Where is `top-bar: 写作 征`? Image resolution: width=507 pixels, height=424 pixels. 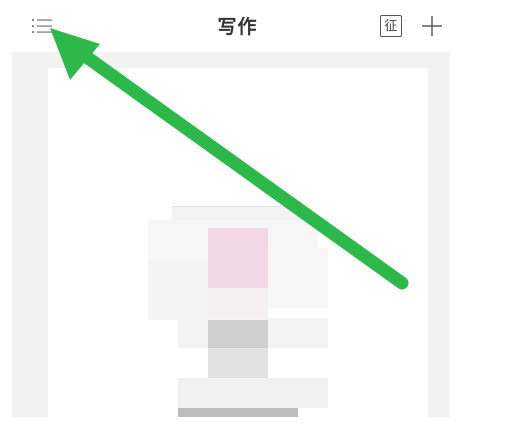
top-bar: 写作 征 is located at coordinates (253, 26).